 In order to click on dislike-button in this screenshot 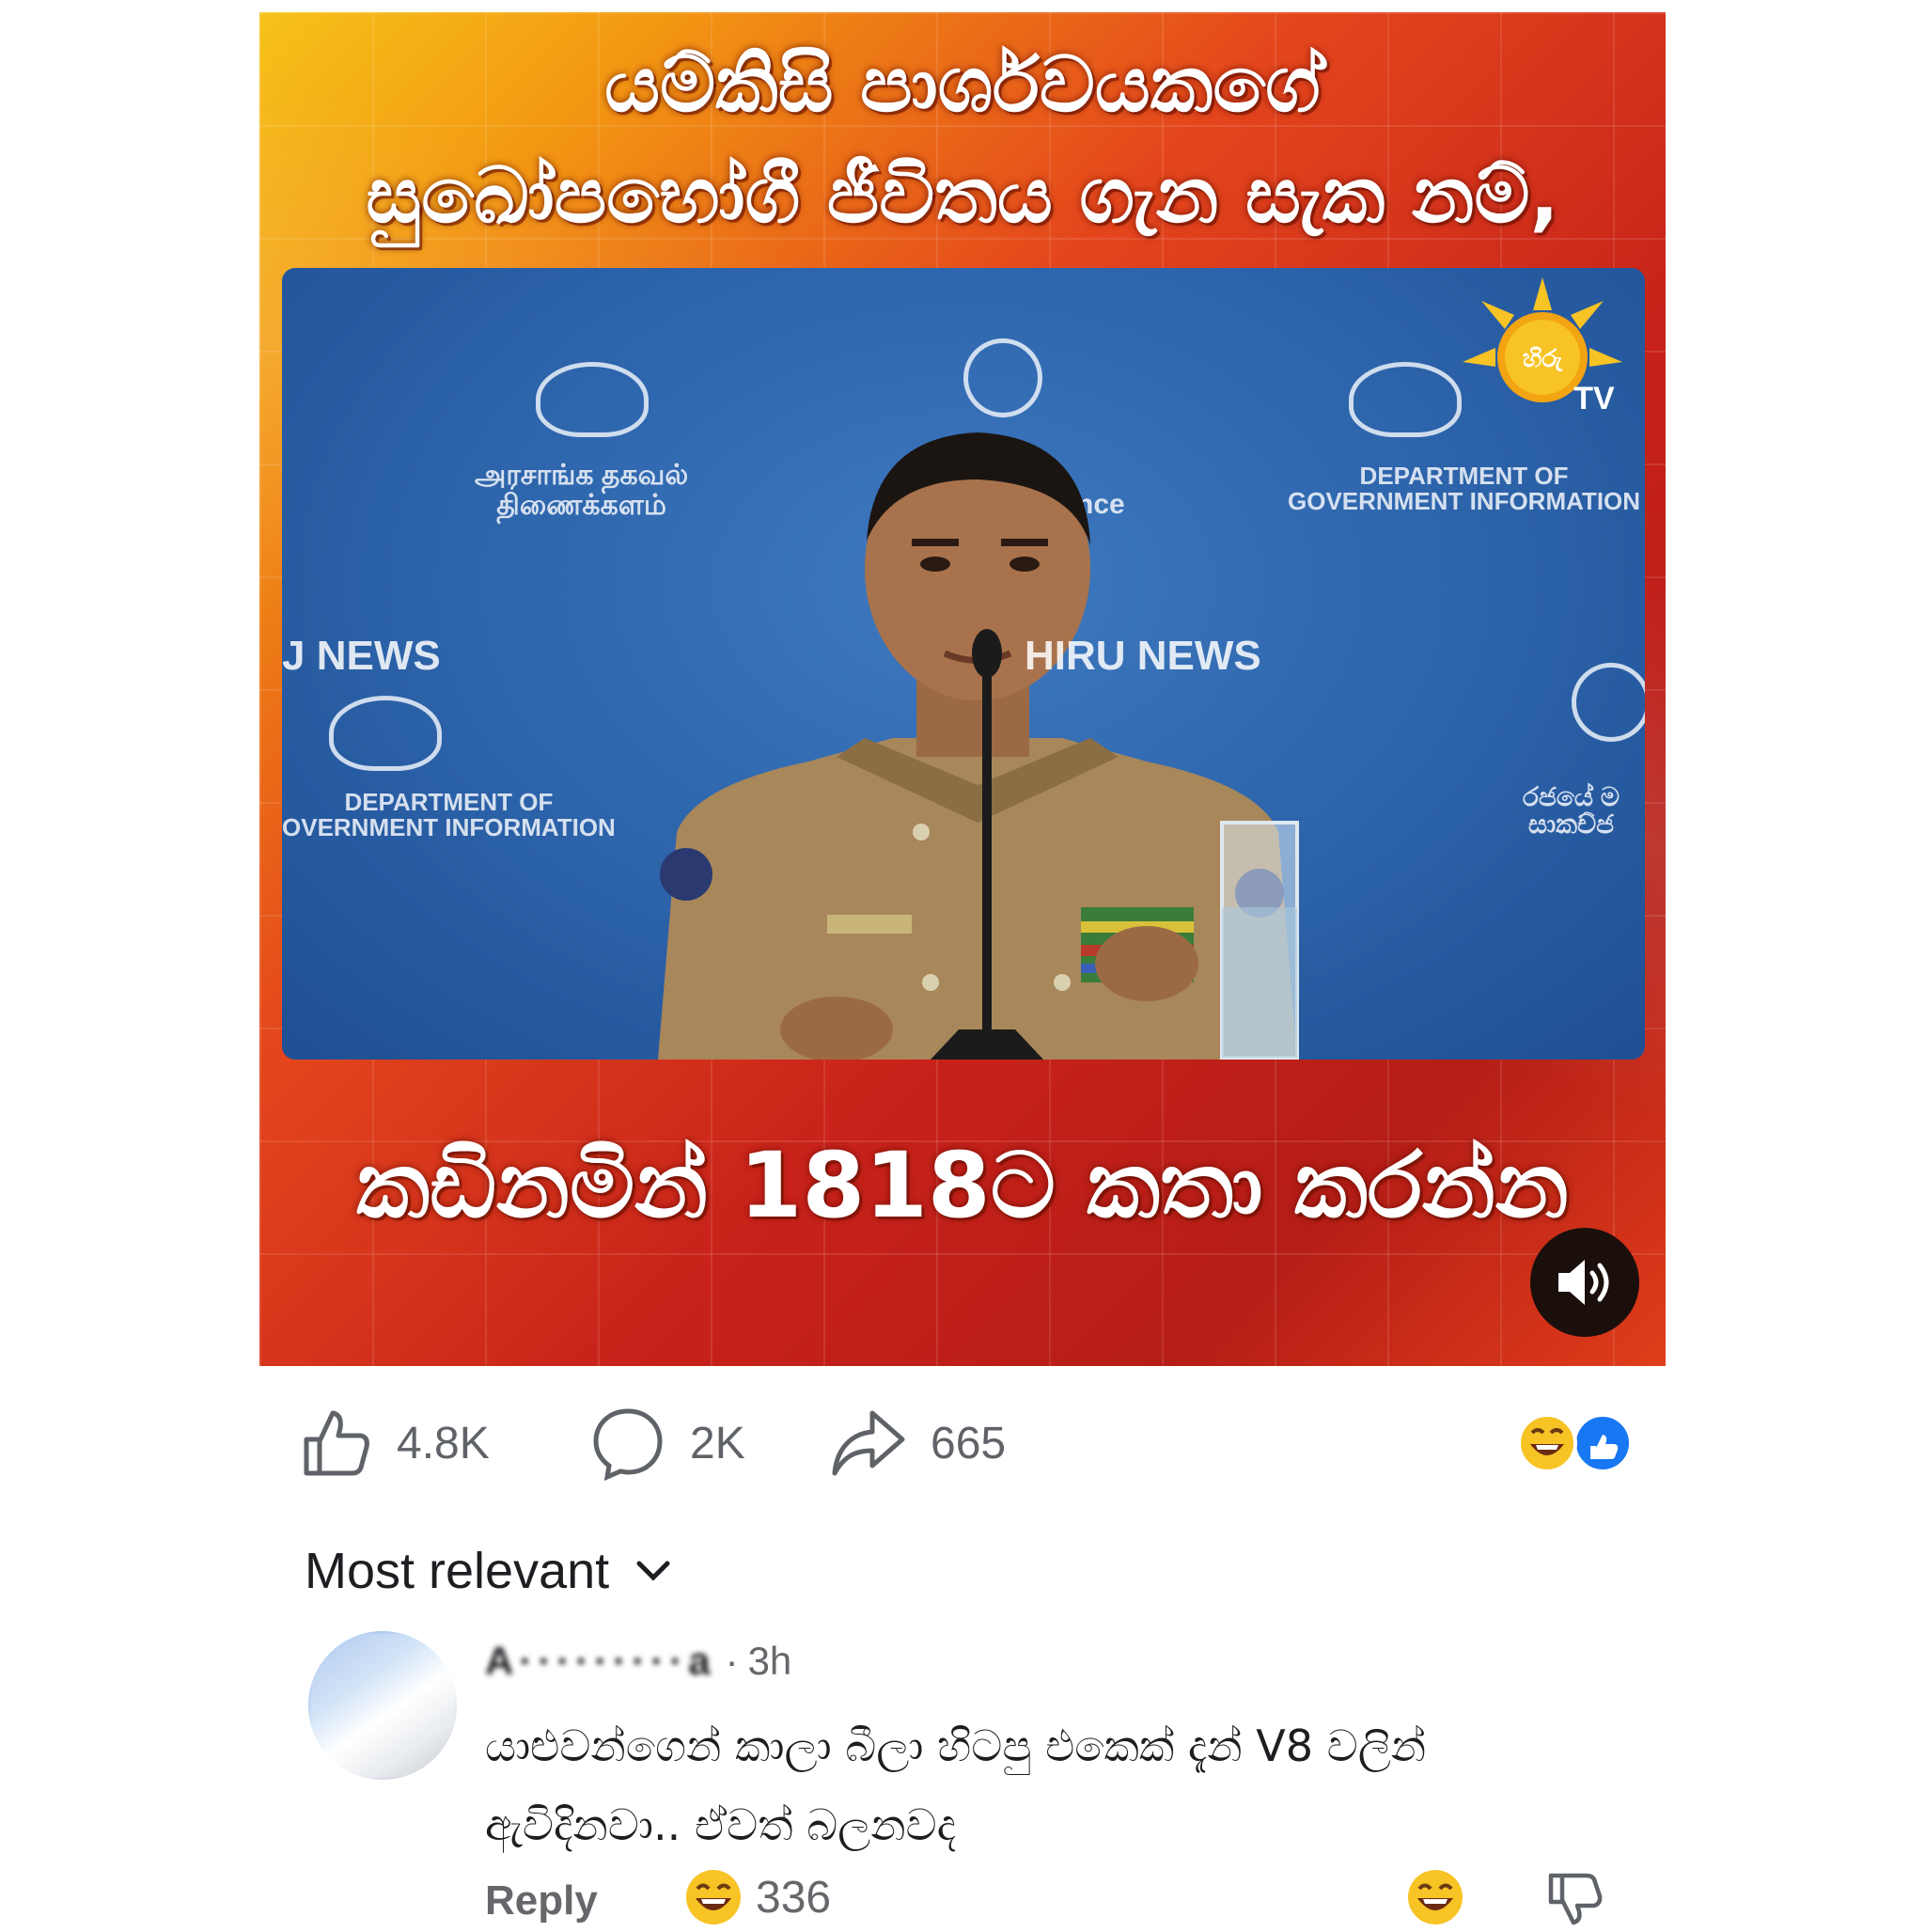, I will do `click(1575, 1901)`.